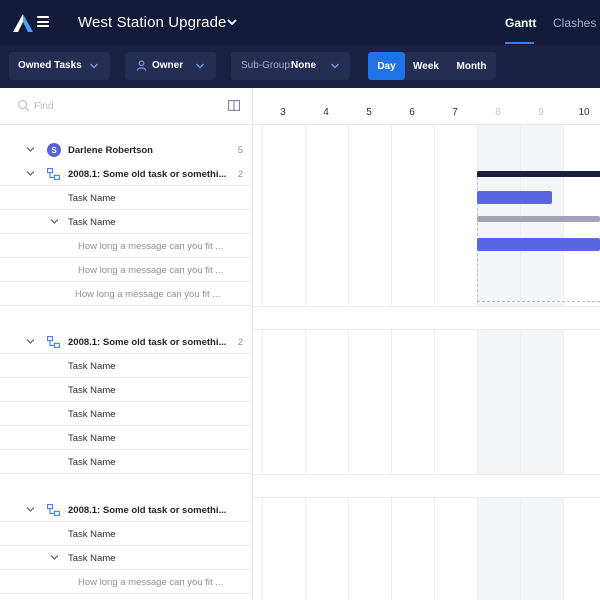 This screenshot has width=600, height=600. I want to click on timeline-day-label: 4, so click(326, 112).